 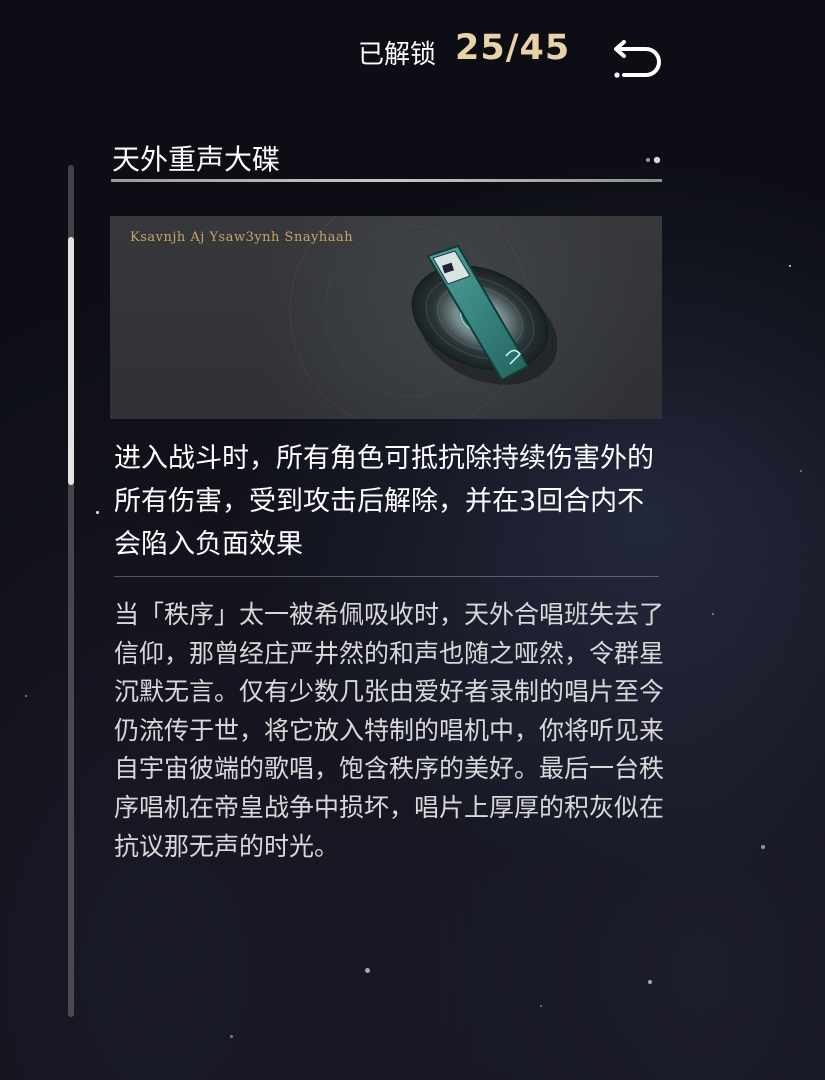 I want to click on item-title: 天外重声大碟, so click(x=196, y=159).